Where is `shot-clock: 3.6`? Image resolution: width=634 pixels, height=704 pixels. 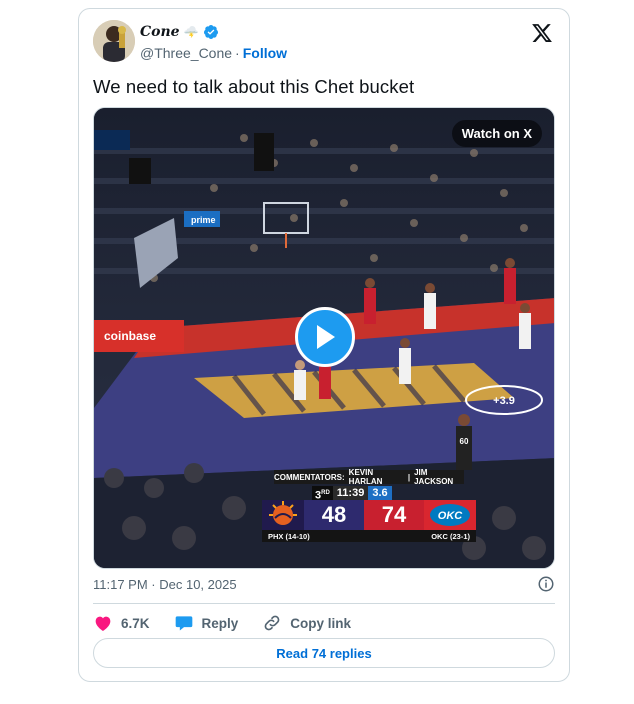
shot-clock: 3.6 is located at coordinates (380, 493).